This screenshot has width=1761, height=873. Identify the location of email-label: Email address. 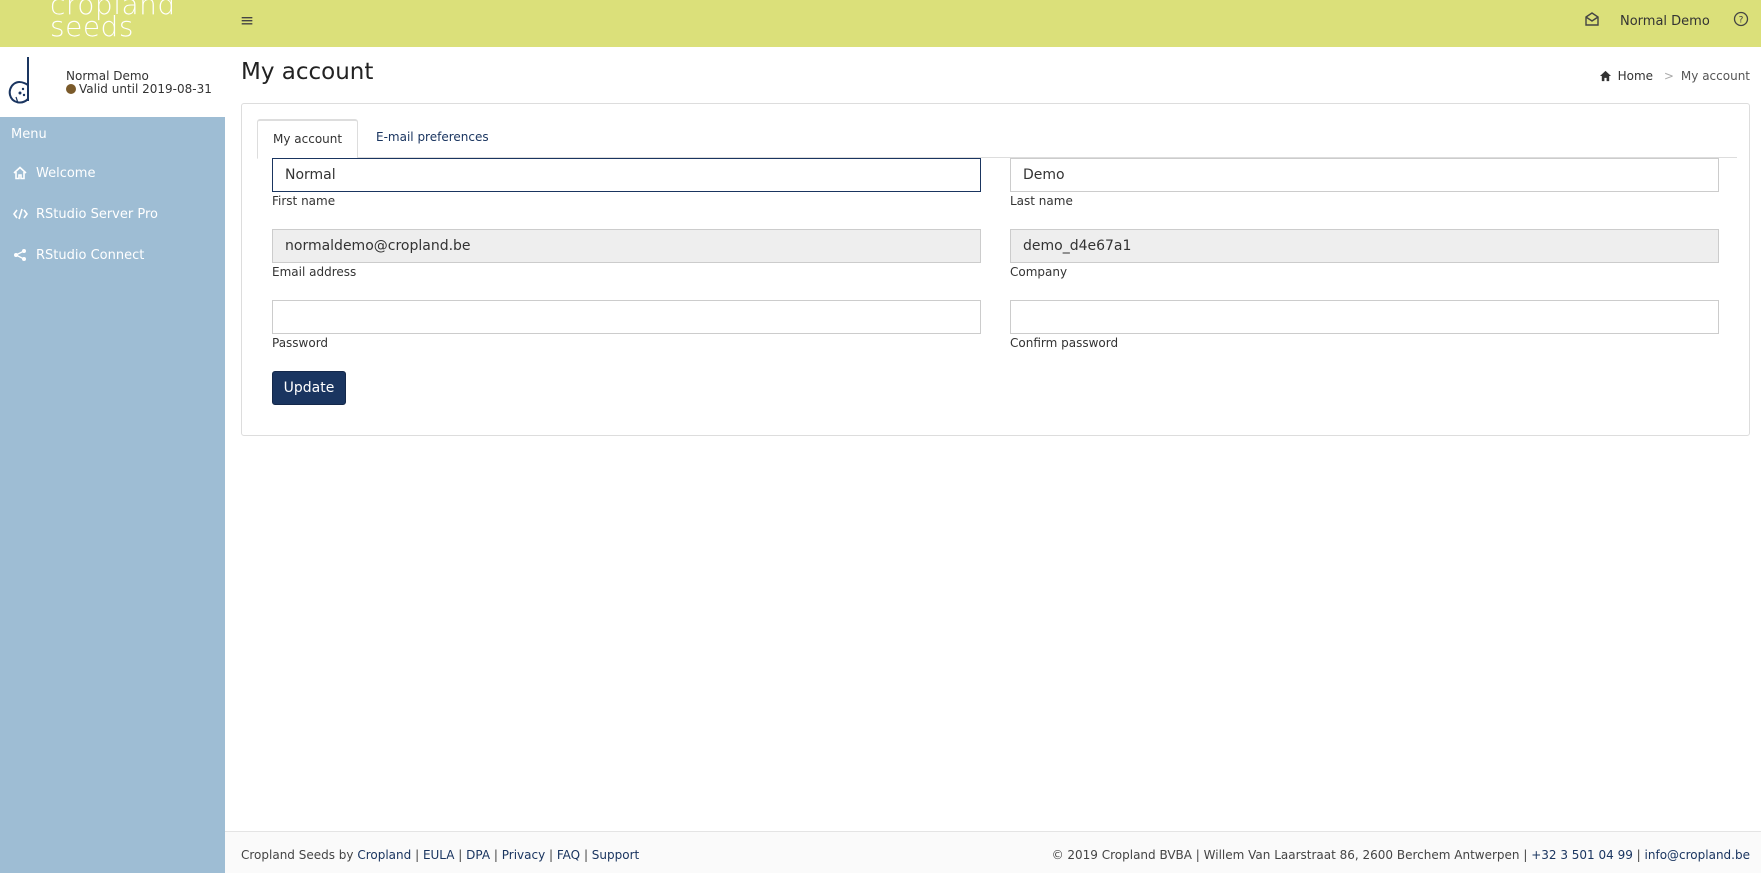
(314, 272).